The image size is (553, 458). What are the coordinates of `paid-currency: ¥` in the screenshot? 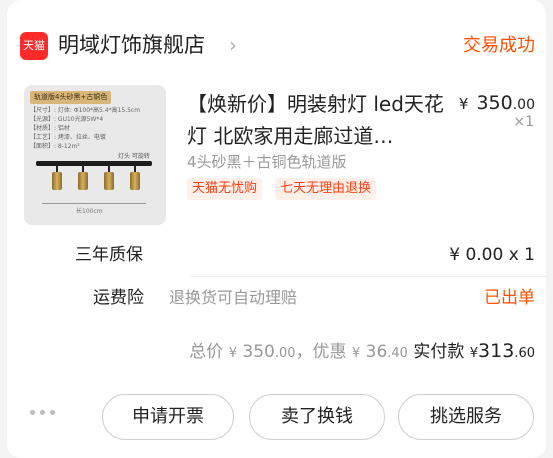 It's located at (474, 353).